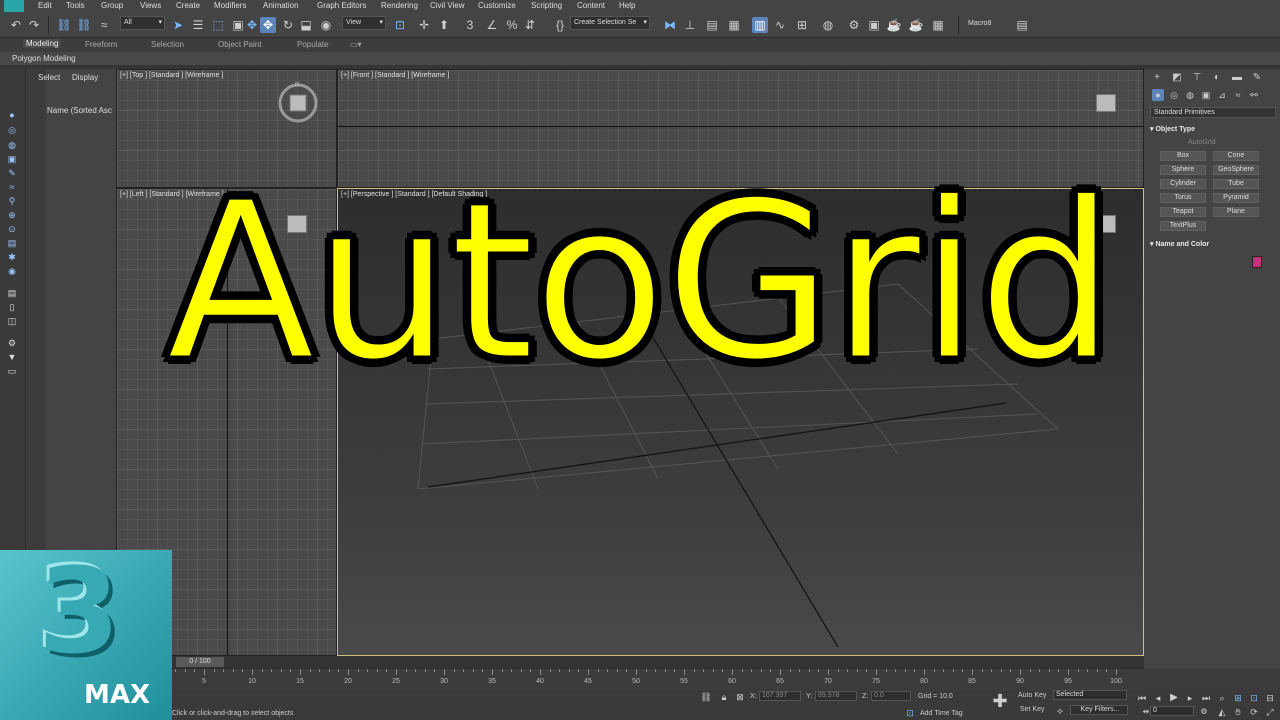 This screenshot has width=1280, height=720. Describe the element at coordinates (288, 25) in the screenshot. I see `select-rotate-icon: ↻` at that location.